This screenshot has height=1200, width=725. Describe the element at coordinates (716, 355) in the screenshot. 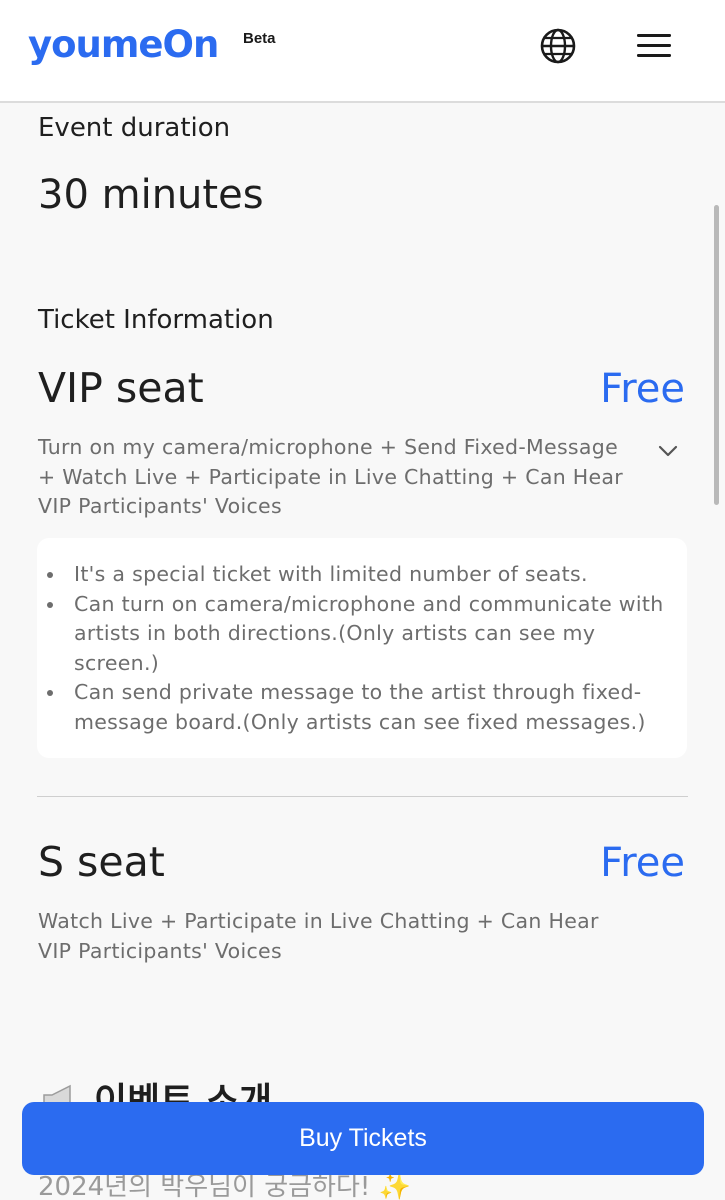

I see `scrollbar` at that location.